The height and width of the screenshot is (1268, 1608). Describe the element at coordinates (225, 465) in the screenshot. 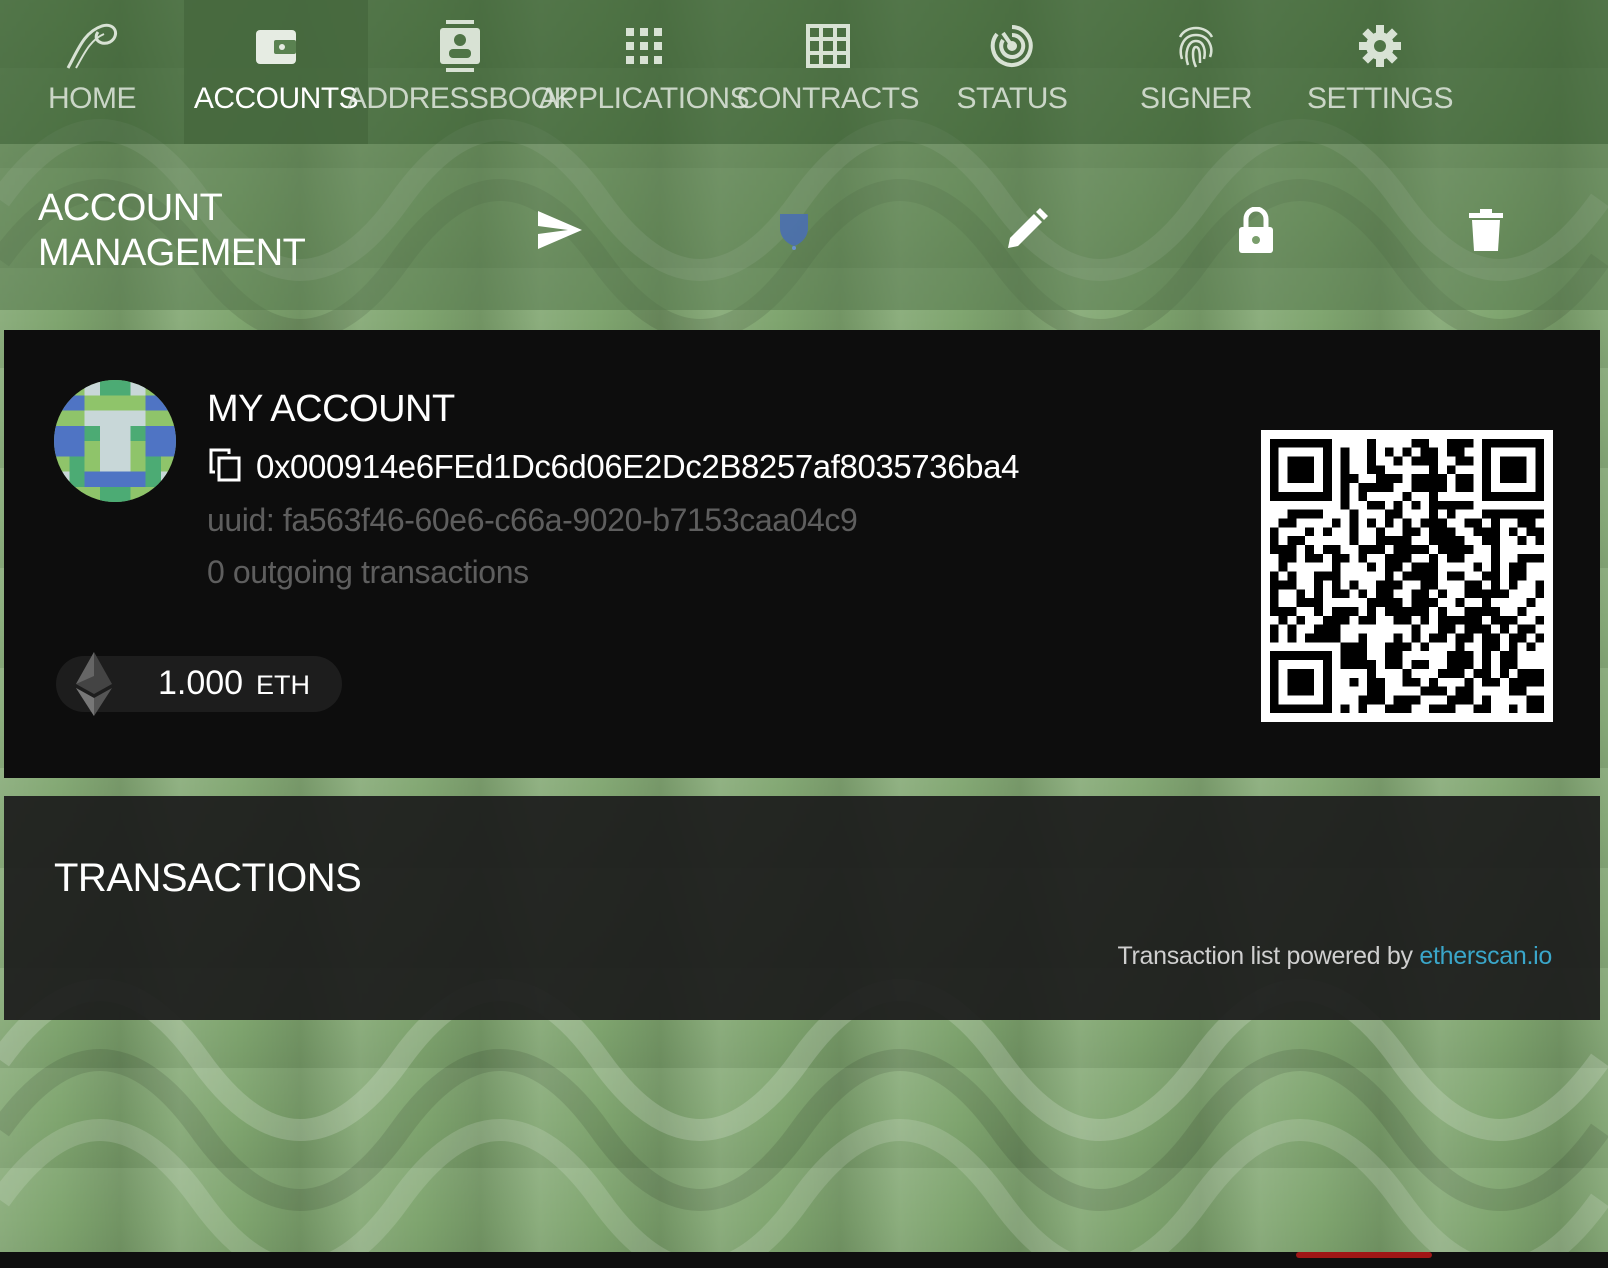

I see `copy-address-icon` at that location.